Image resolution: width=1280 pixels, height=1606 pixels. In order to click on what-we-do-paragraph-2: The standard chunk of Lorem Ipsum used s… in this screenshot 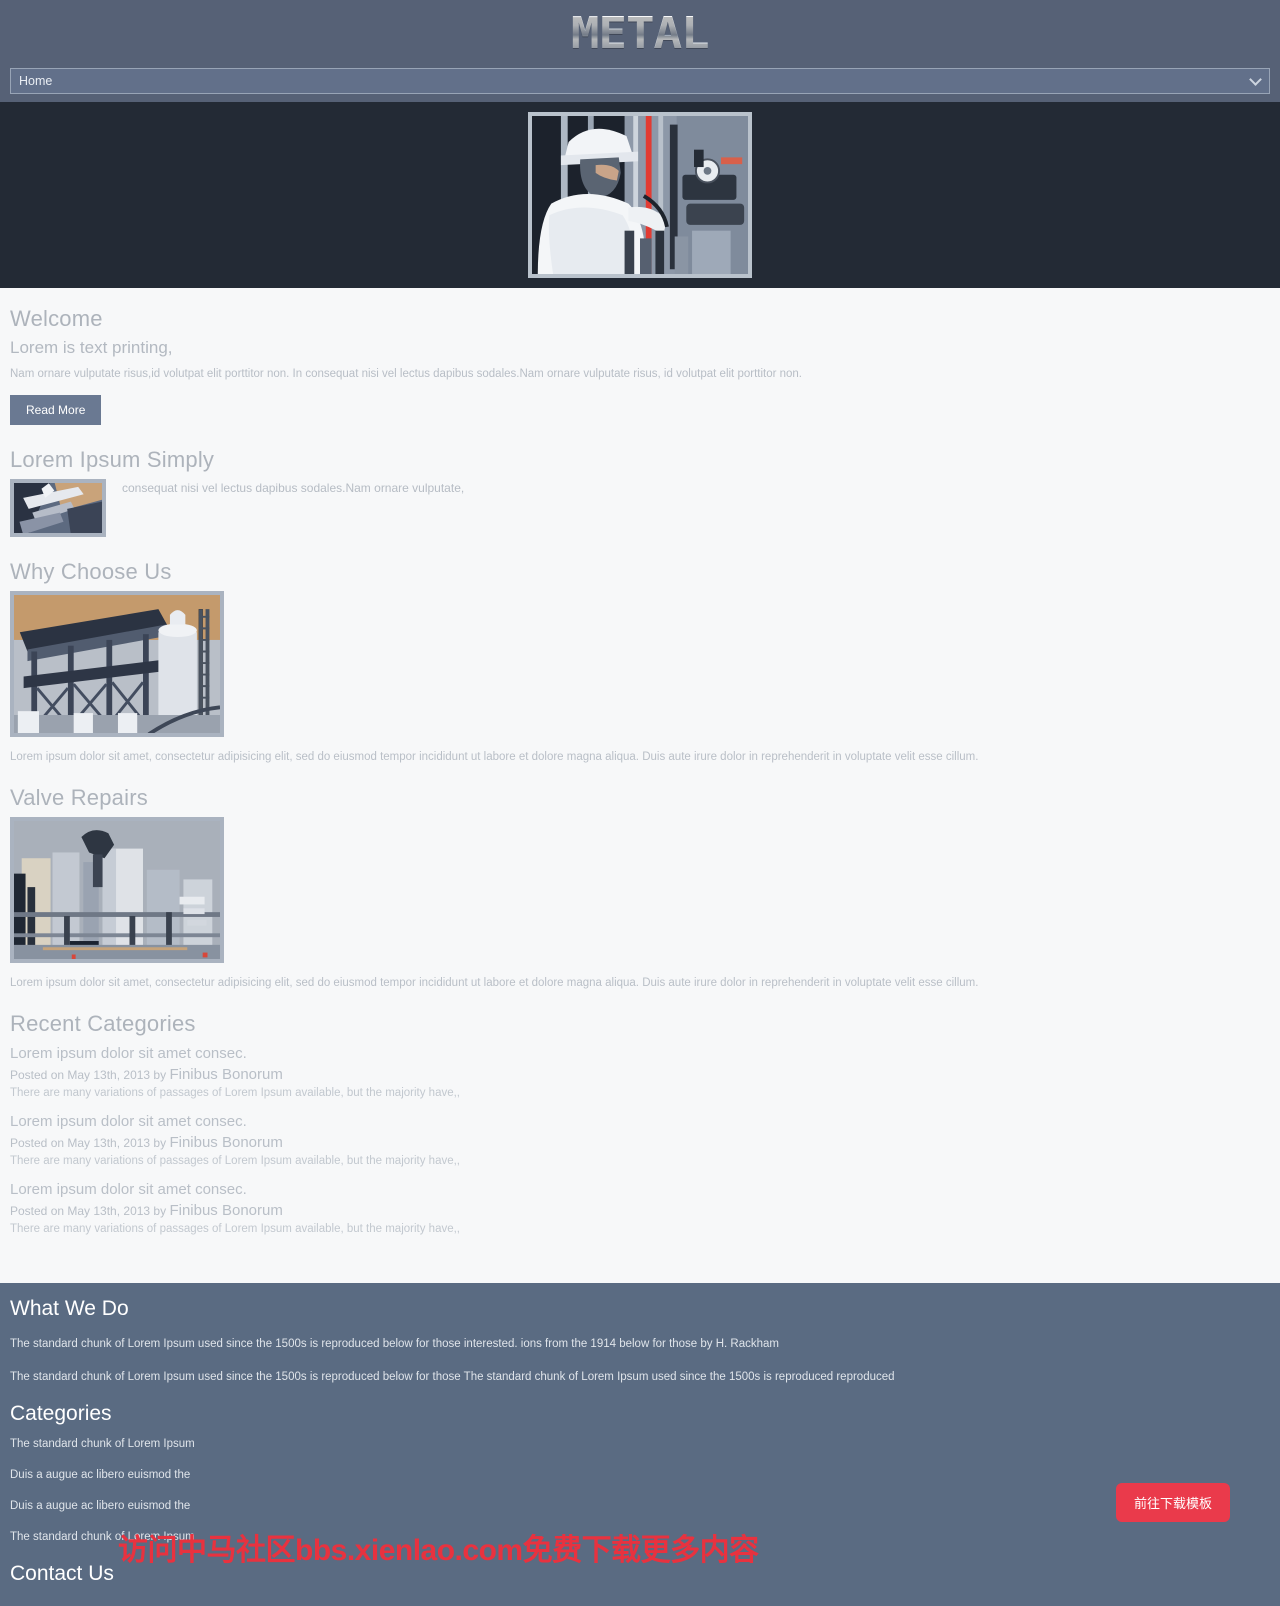, I will do `click(452, 1377)`.